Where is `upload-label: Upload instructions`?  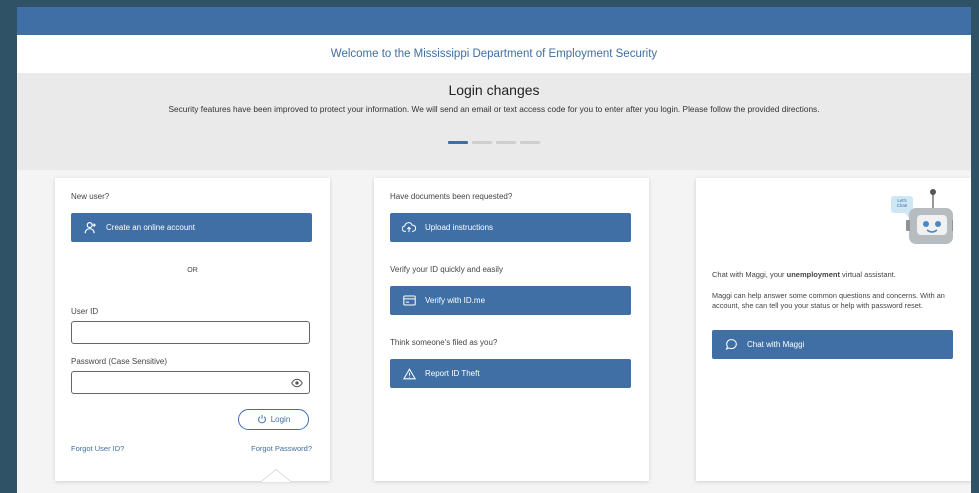
upload-label: Upload instructions is located at coordinates (459, 227).